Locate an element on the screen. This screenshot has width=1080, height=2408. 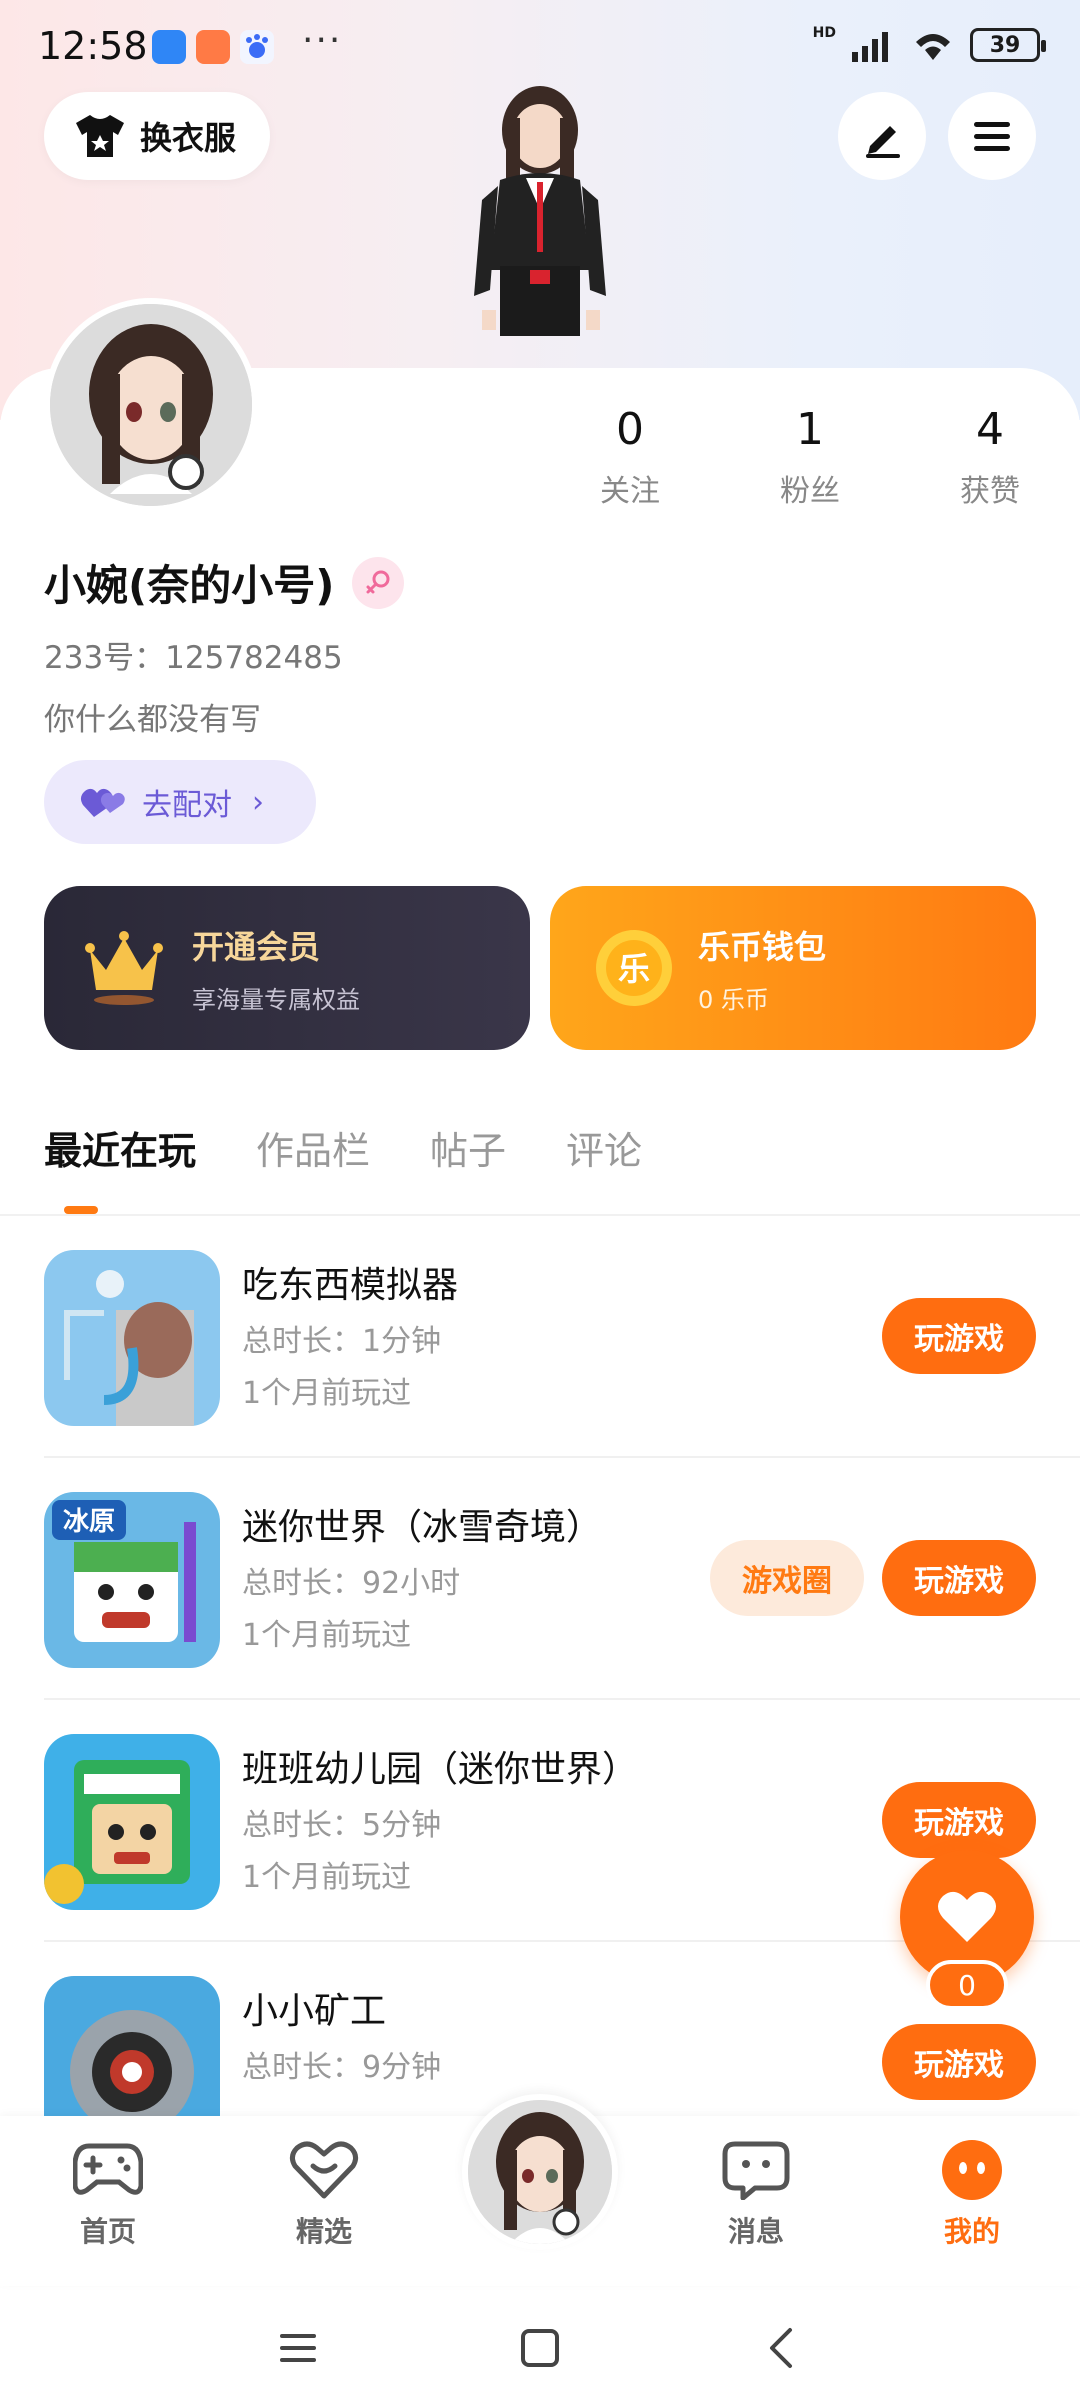
tab-recent-played: 最近在玩 is located at coordinates (120, 1147).